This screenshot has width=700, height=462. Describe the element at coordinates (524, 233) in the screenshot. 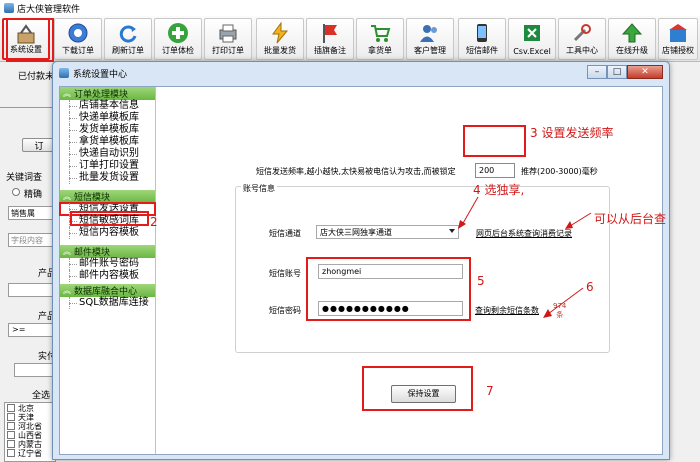

I see `consumption-record-link: 网页后台系统查询消费记录` at that location.